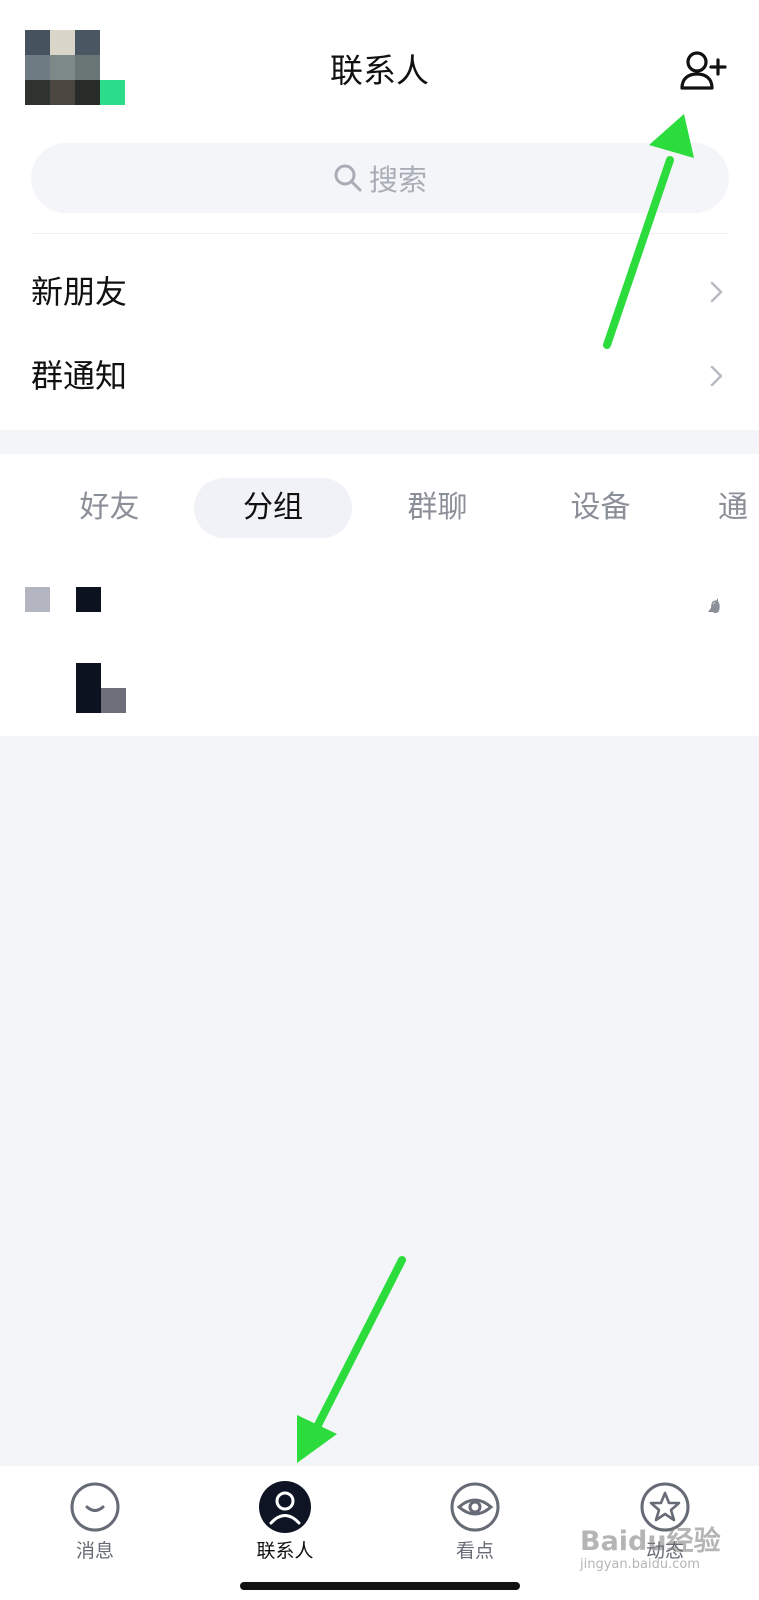 The image size is (759, 1600). I want to click on tab-friends: 好友, so click(109, 508).